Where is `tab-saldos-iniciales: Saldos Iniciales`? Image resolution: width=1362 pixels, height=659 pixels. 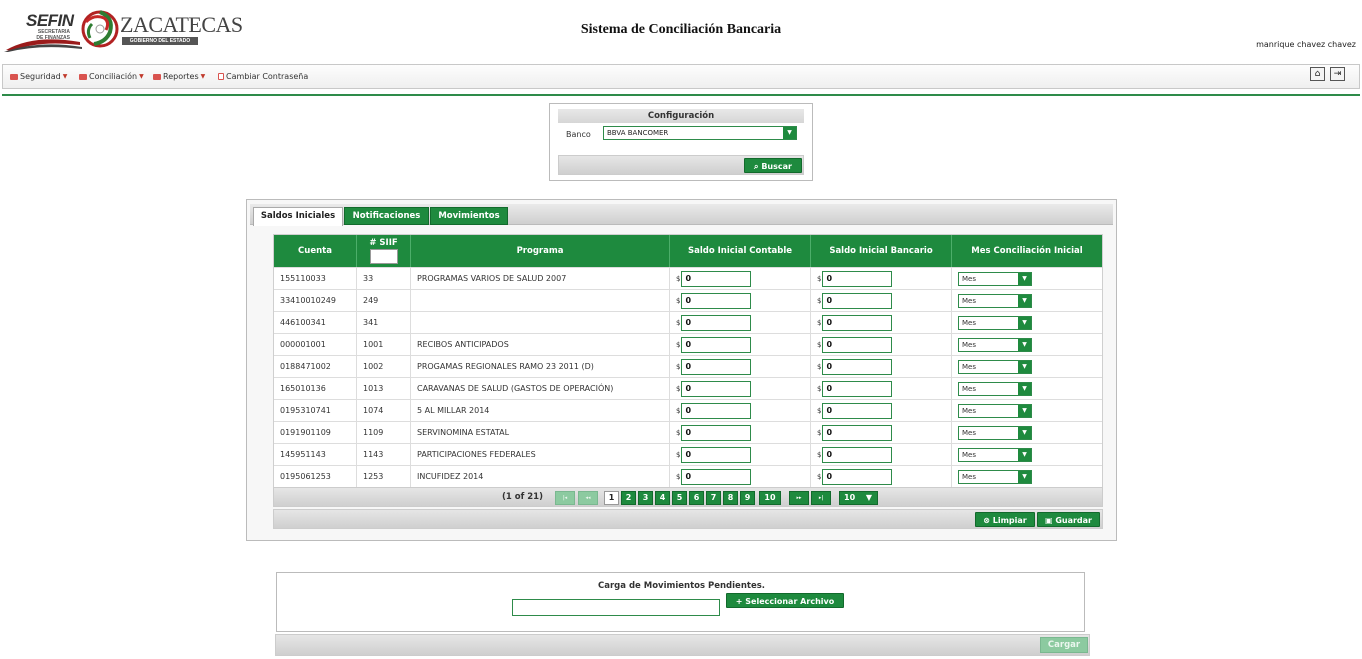 tab-saldos-iniciales: Saldos Iniciales is located at coordinates (298, 216).